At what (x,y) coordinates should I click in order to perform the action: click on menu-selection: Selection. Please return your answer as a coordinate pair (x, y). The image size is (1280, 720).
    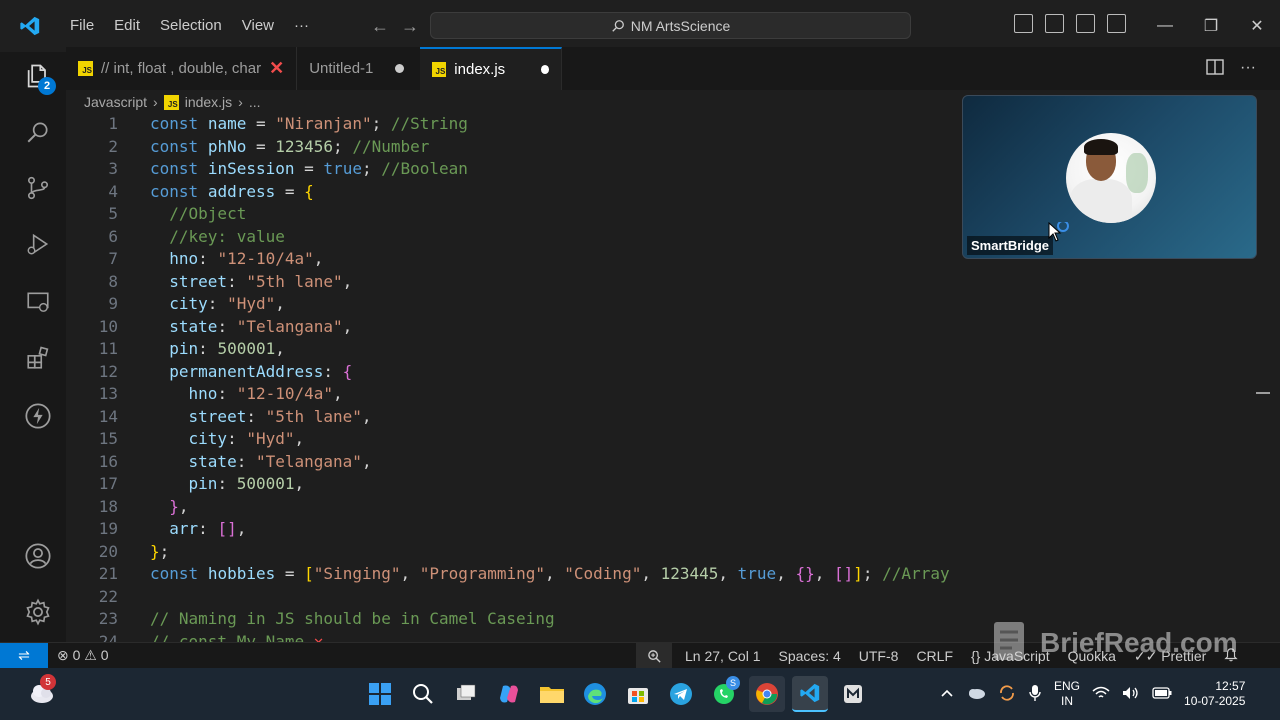
    Looking at the image, I should click on (191, 26).